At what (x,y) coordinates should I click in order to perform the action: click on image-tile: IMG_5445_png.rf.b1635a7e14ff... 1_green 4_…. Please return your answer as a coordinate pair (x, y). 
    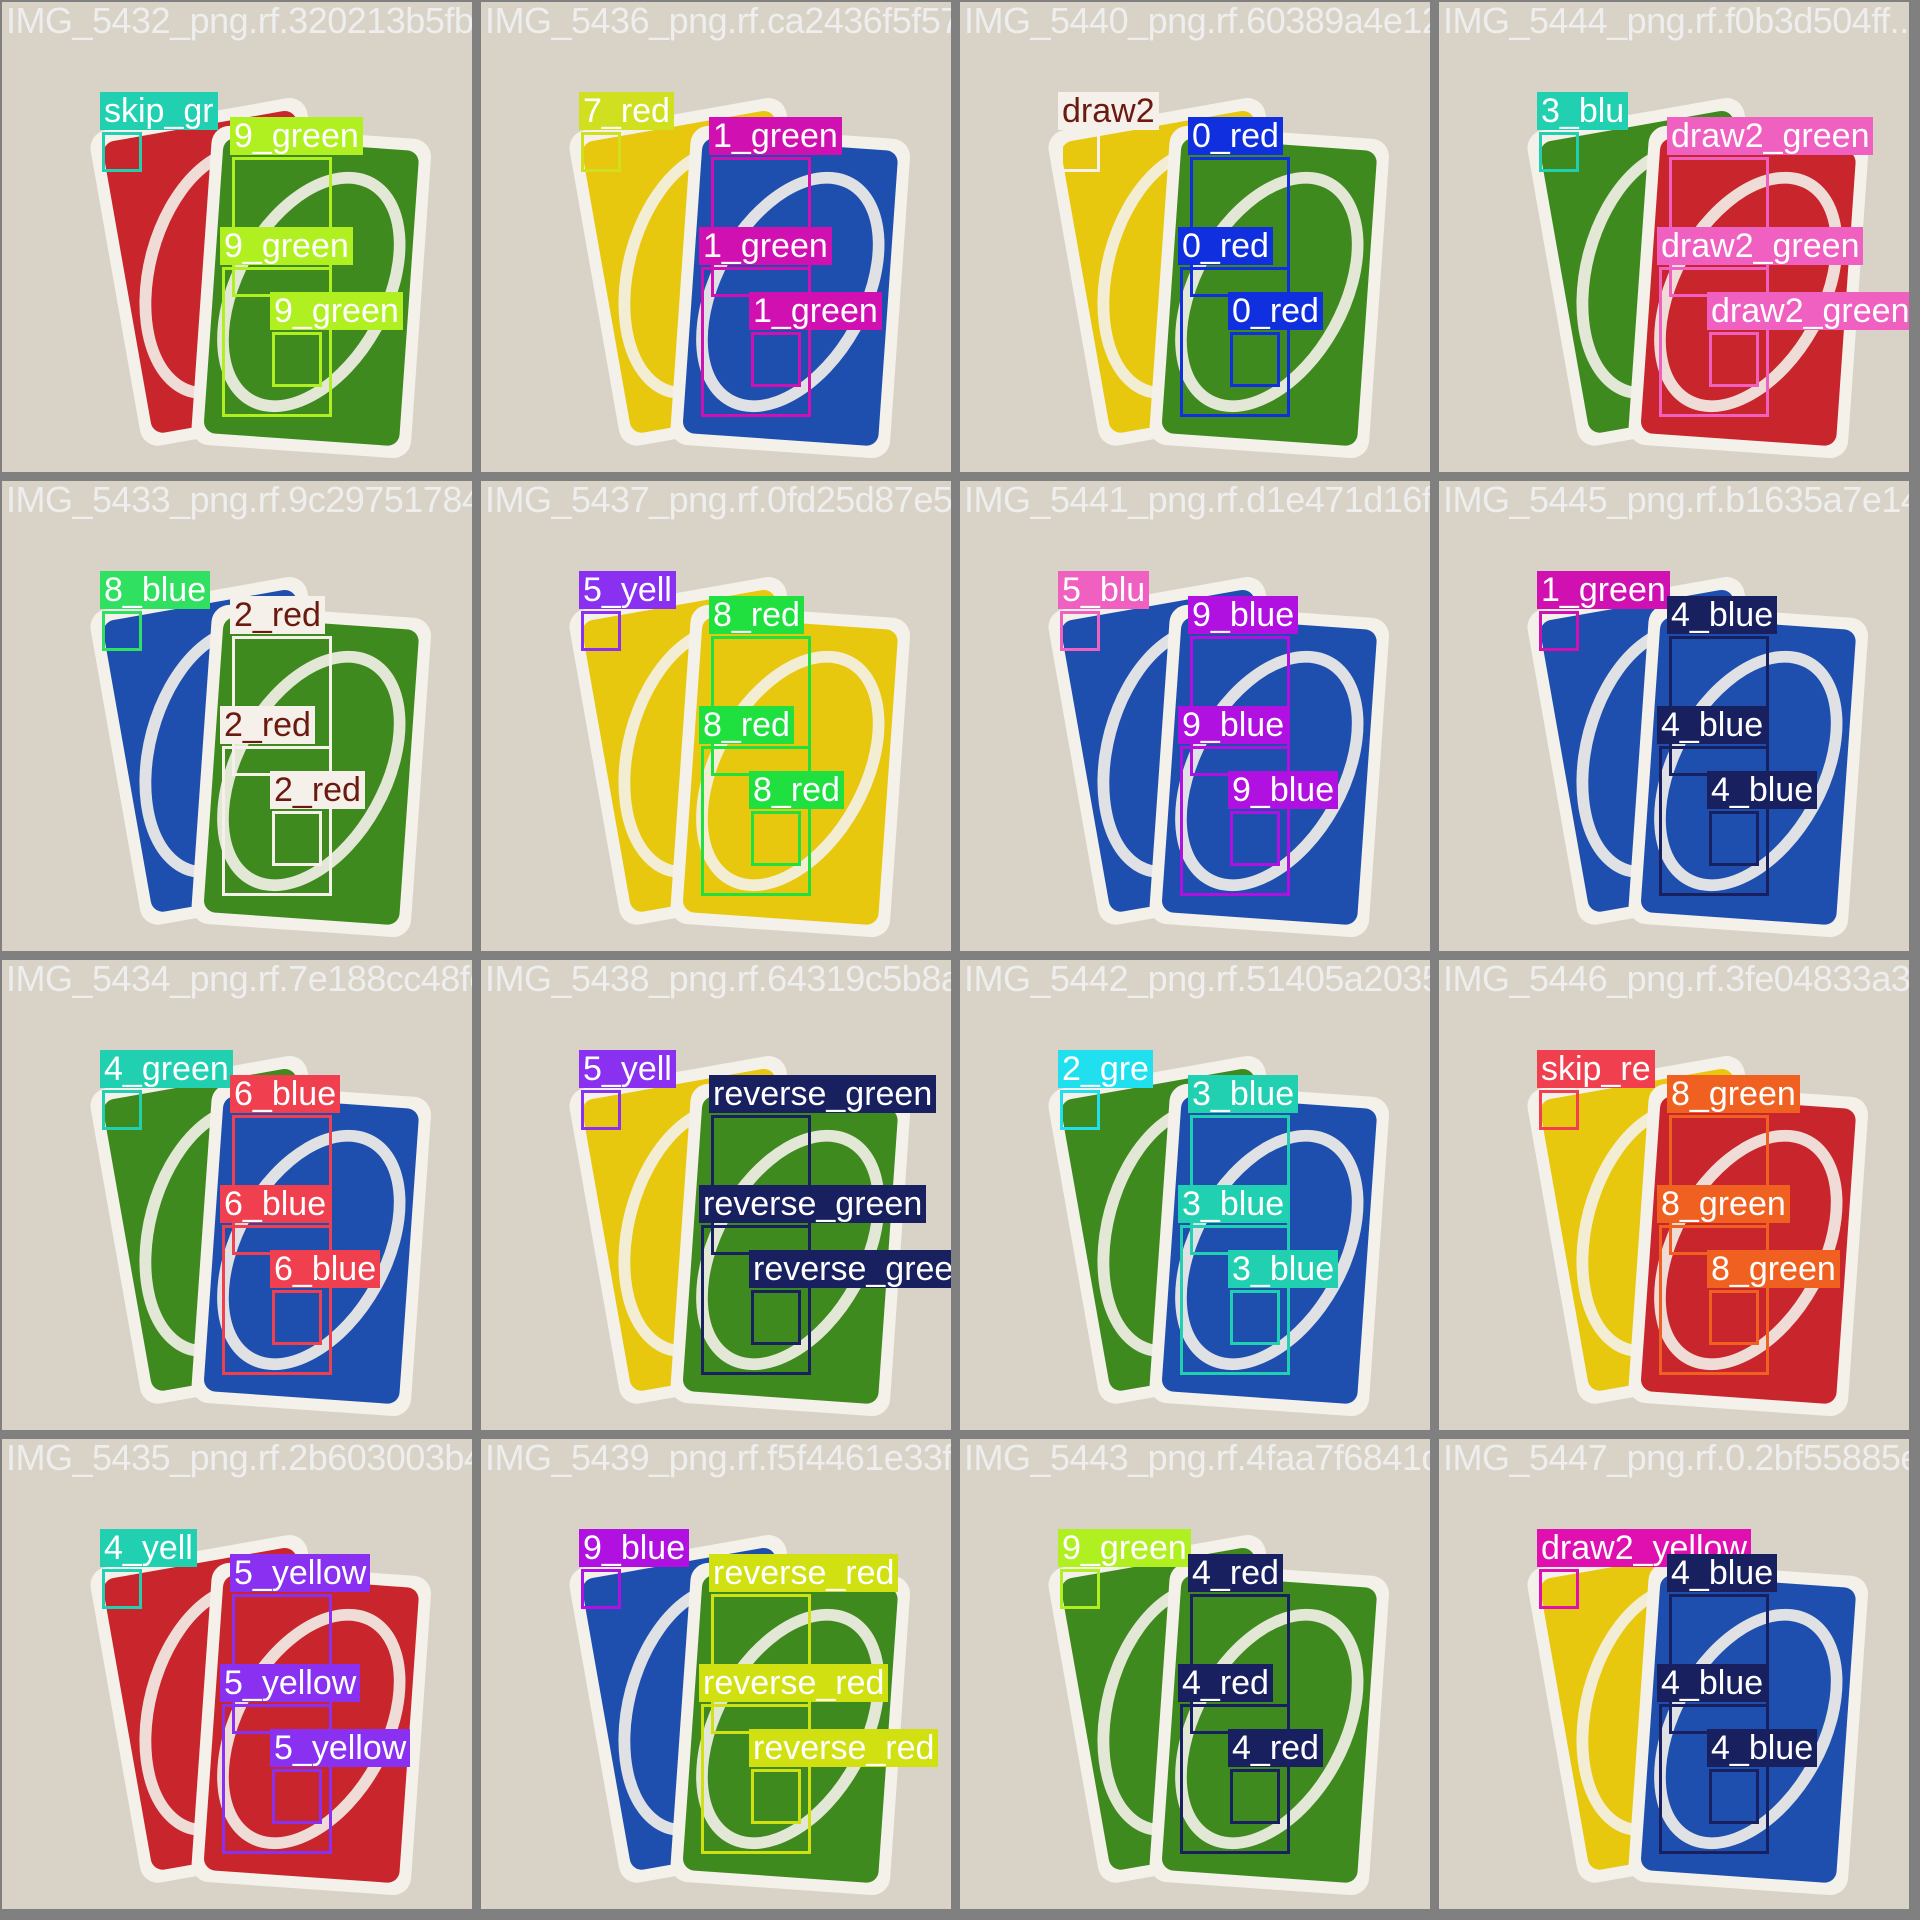
    Looking at the image, I should click on (1674, 716).